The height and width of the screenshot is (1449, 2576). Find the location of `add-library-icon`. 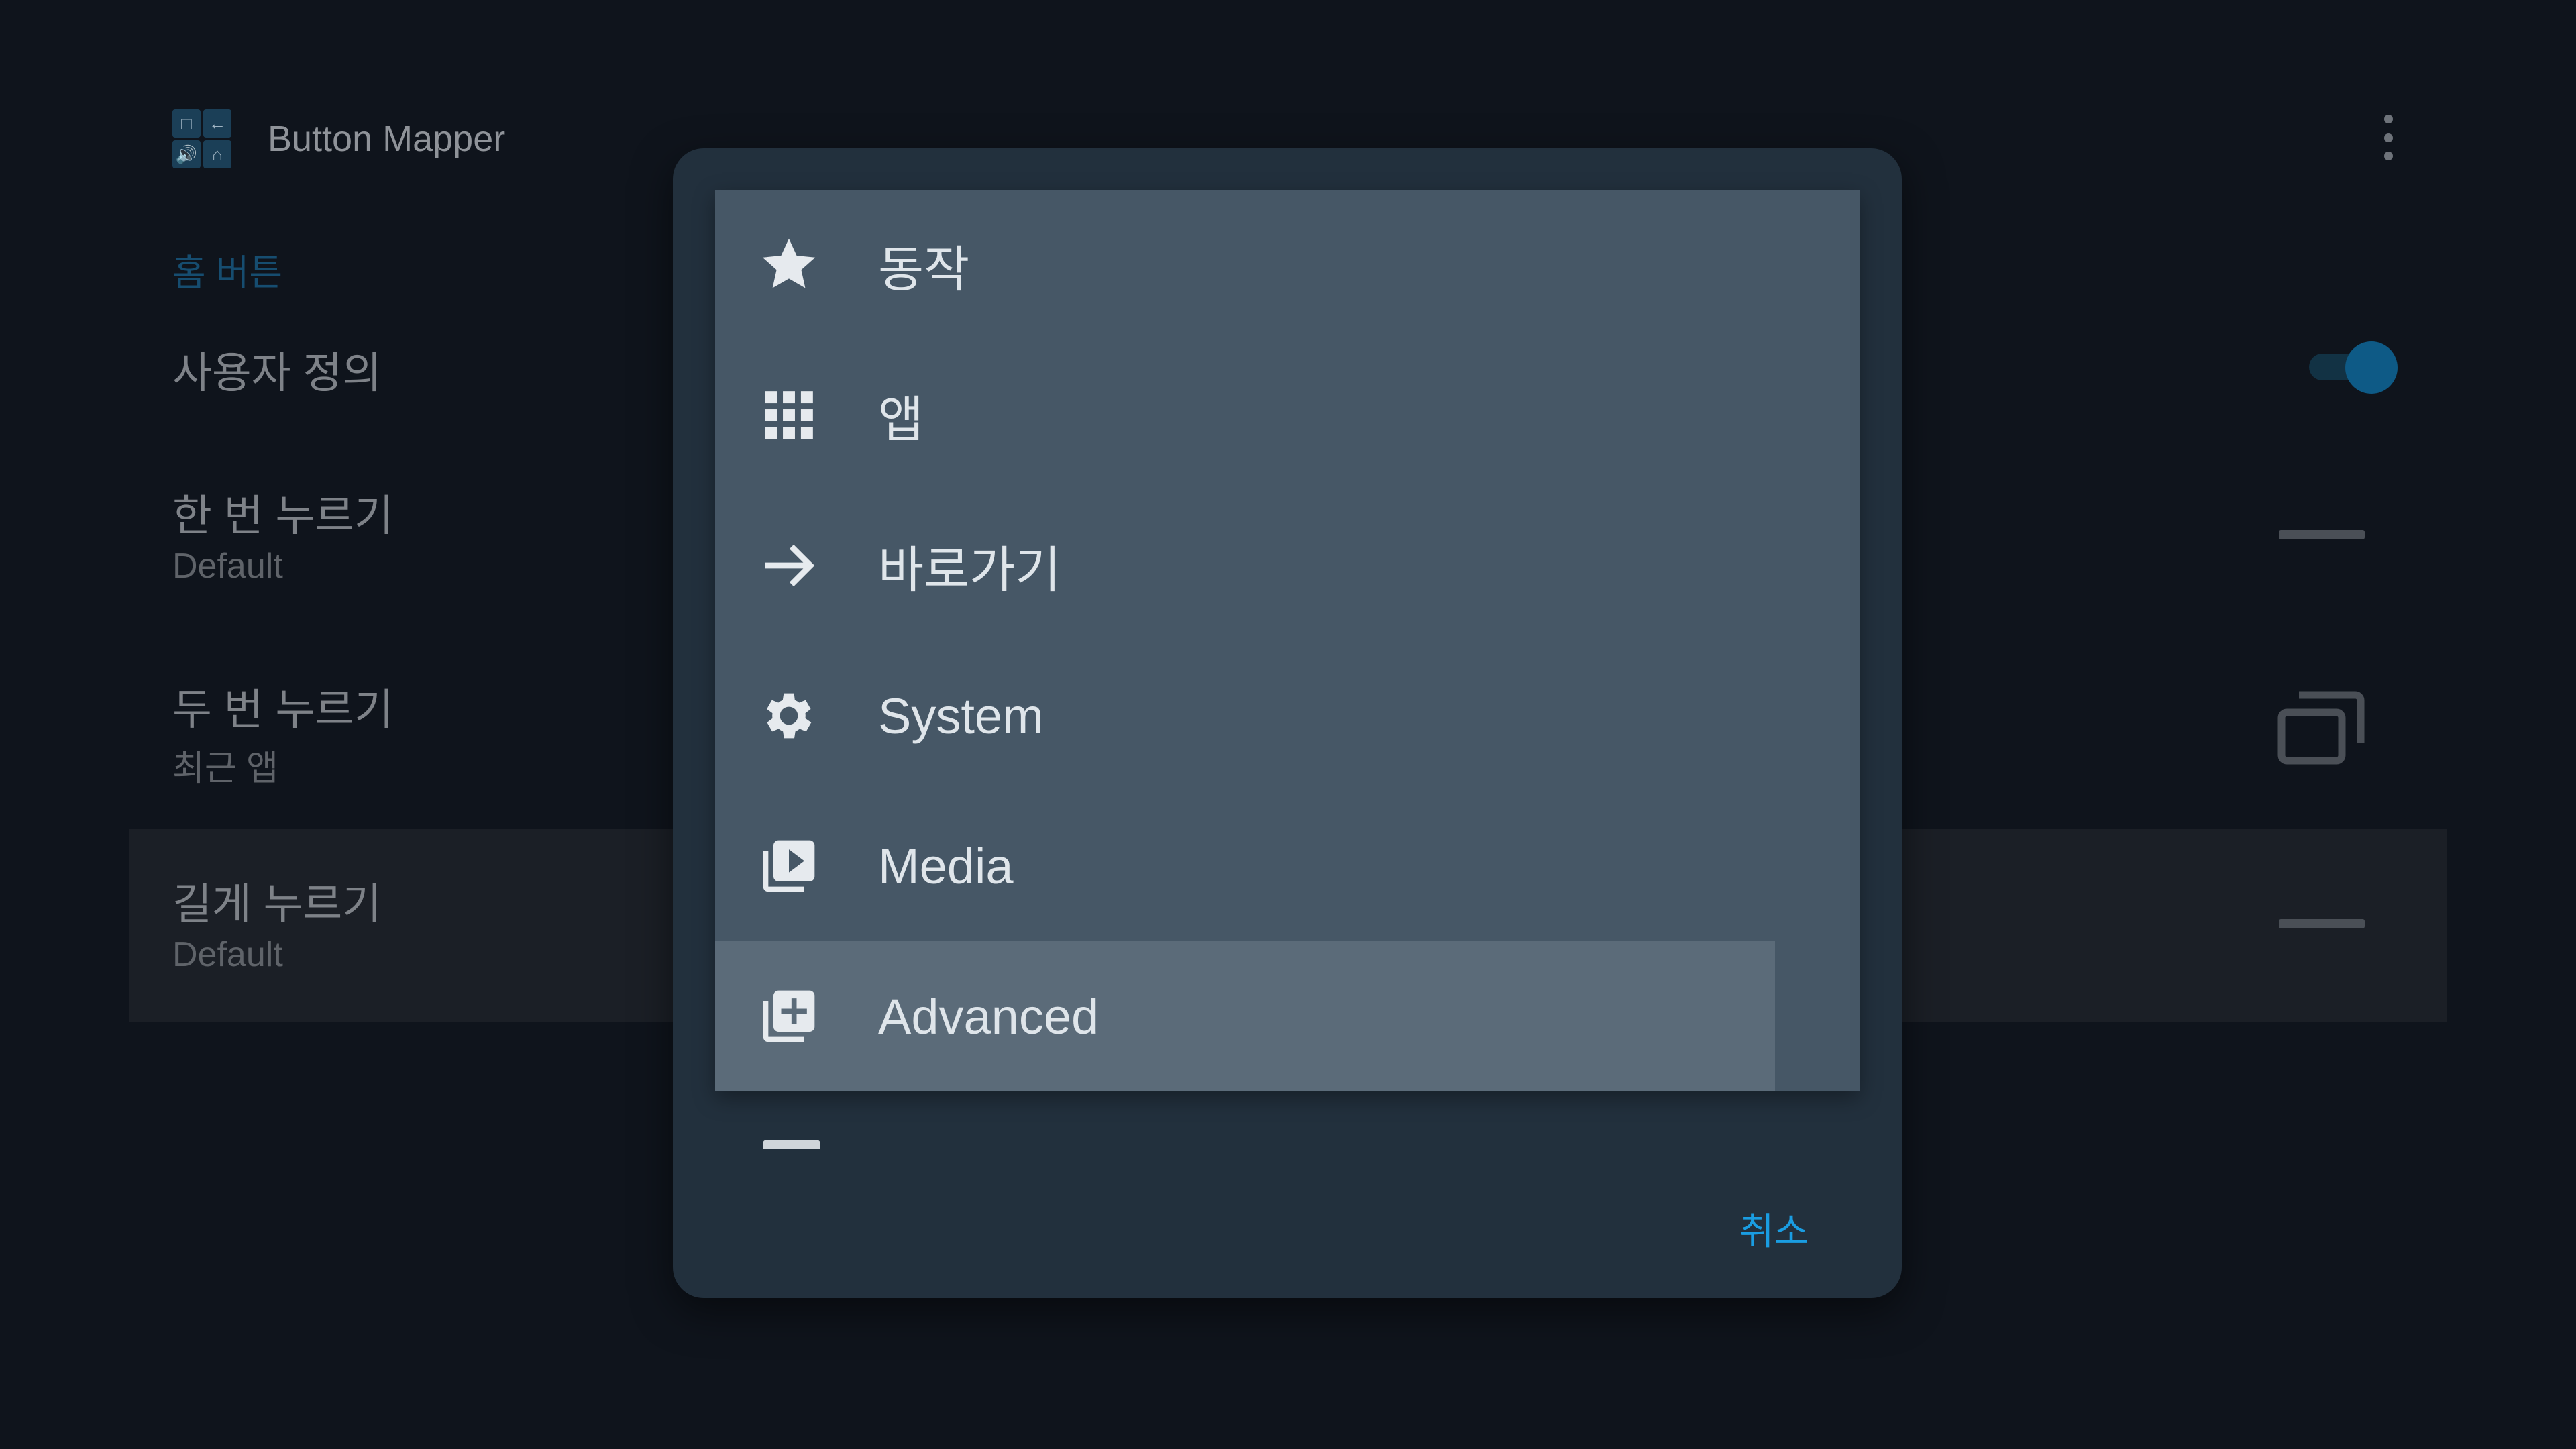

add-library-icon is located at coordinates (789, 1016).